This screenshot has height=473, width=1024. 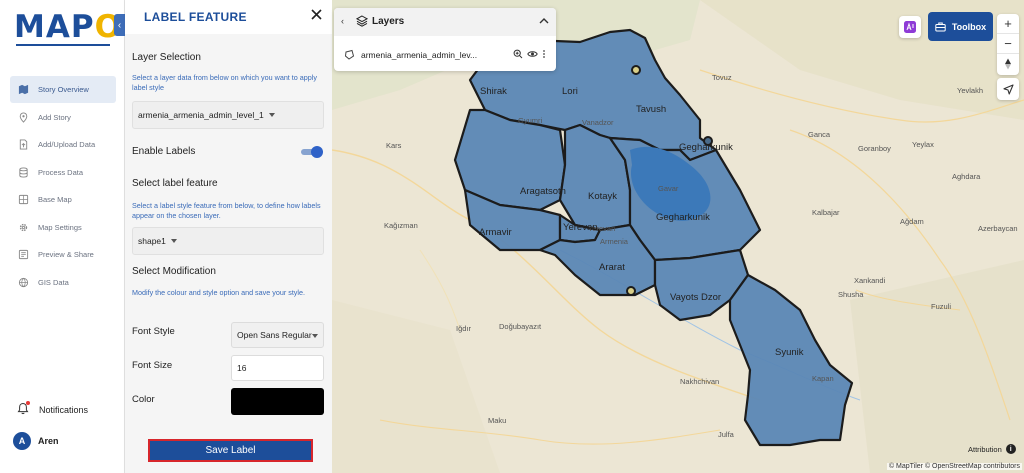 I want to click on panel-title: LABEL FEATURE, so click(x=195, y=17).